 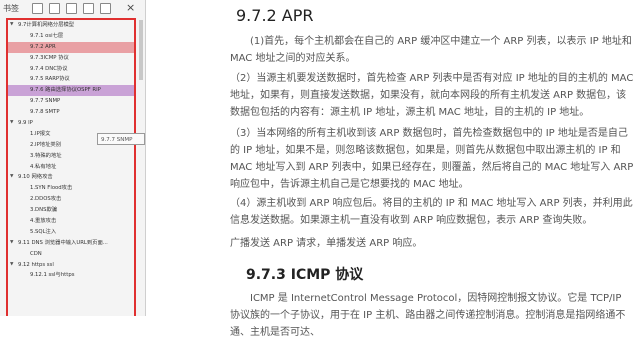 What do you see at coordinates (141, 50) in the screenshot?
I see `scrollbar-thumb` at bounding box center [141, 50].